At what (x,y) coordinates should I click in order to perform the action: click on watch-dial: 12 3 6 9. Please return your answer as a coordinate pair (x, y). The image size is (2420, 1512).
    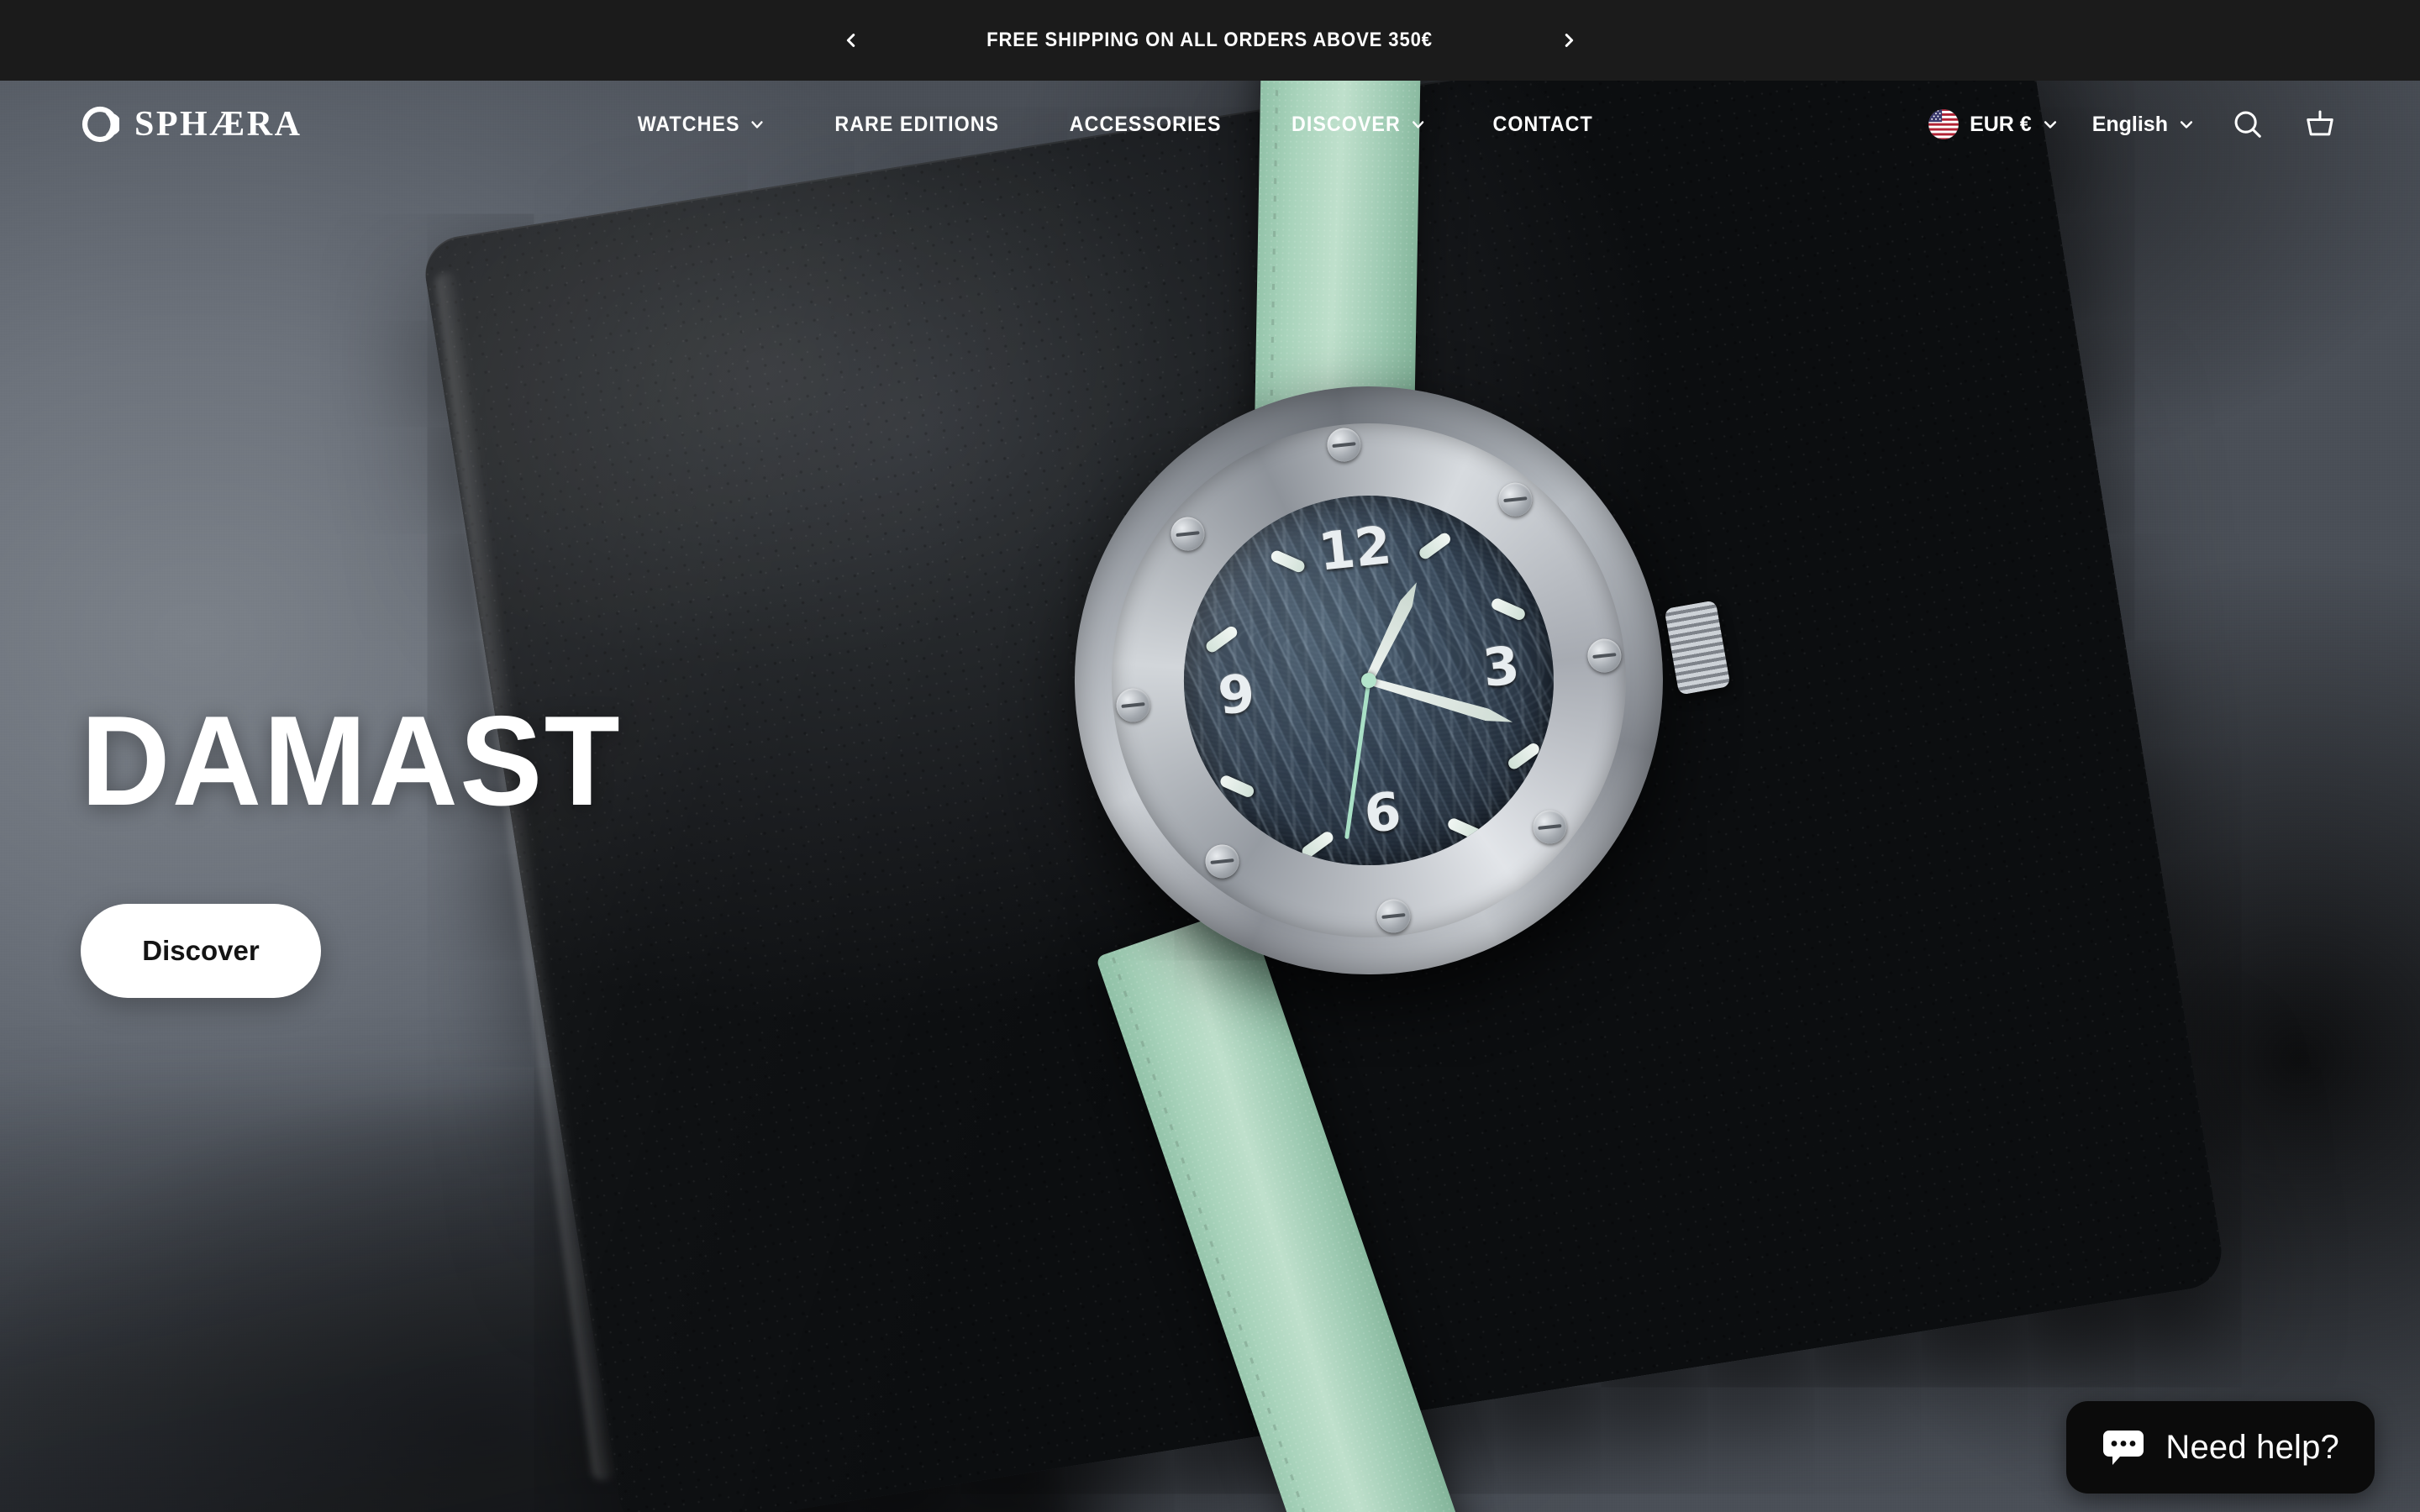
    Looking at the image, I should click on (1368, 680).